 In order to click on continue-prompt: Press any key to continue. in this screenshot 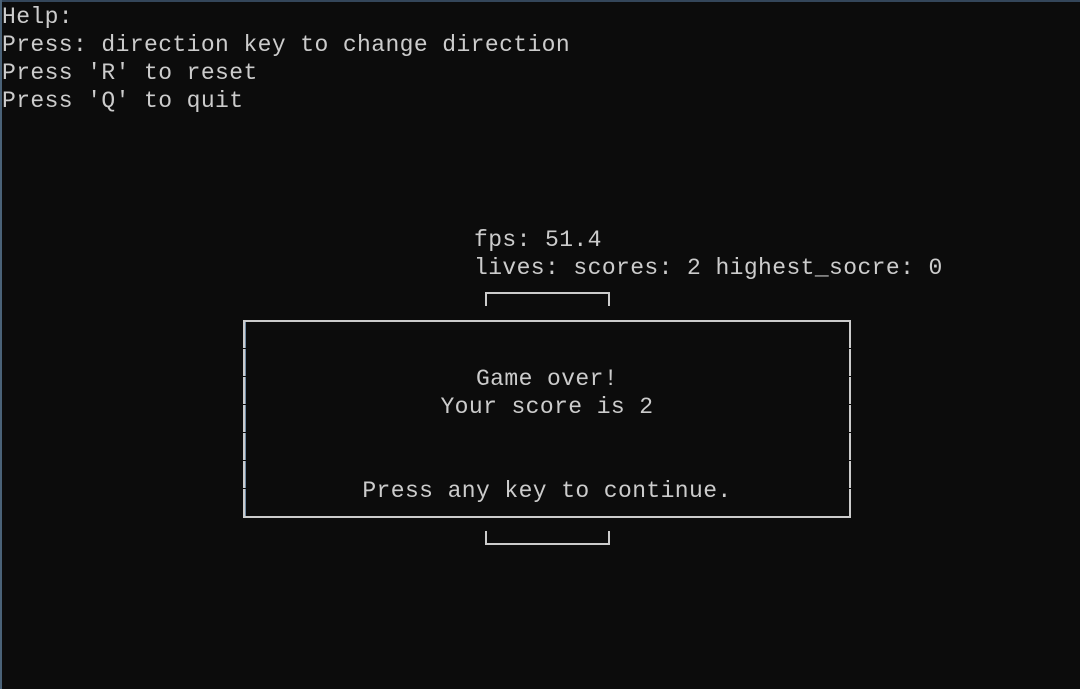, I will do `click(547, 491)`.